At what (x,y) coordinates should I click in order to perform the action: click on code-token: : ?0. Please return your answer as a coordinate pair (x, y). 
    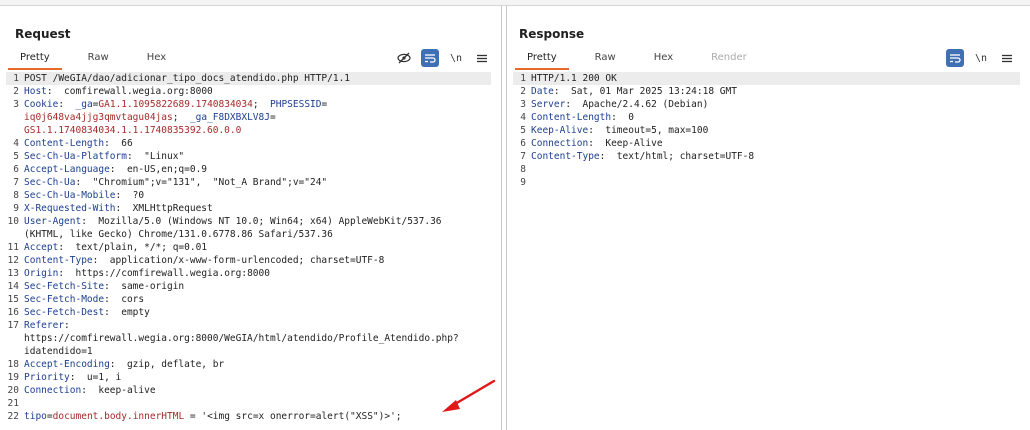
    Looking at the image, I should click on (130, 195).